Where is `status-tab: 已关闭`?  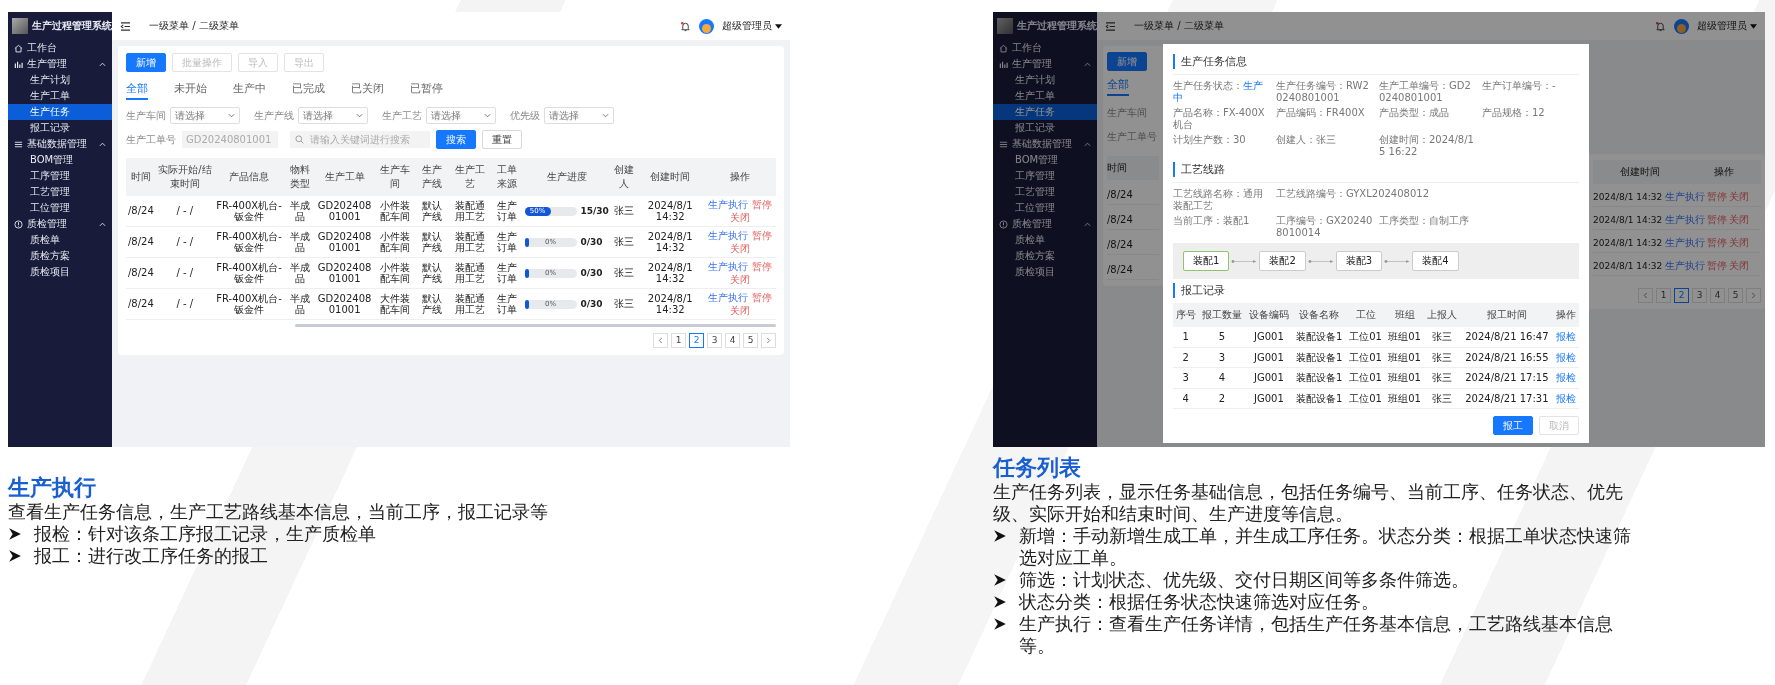
status-tab: 已关闭 is located at coordinates (367, 90).